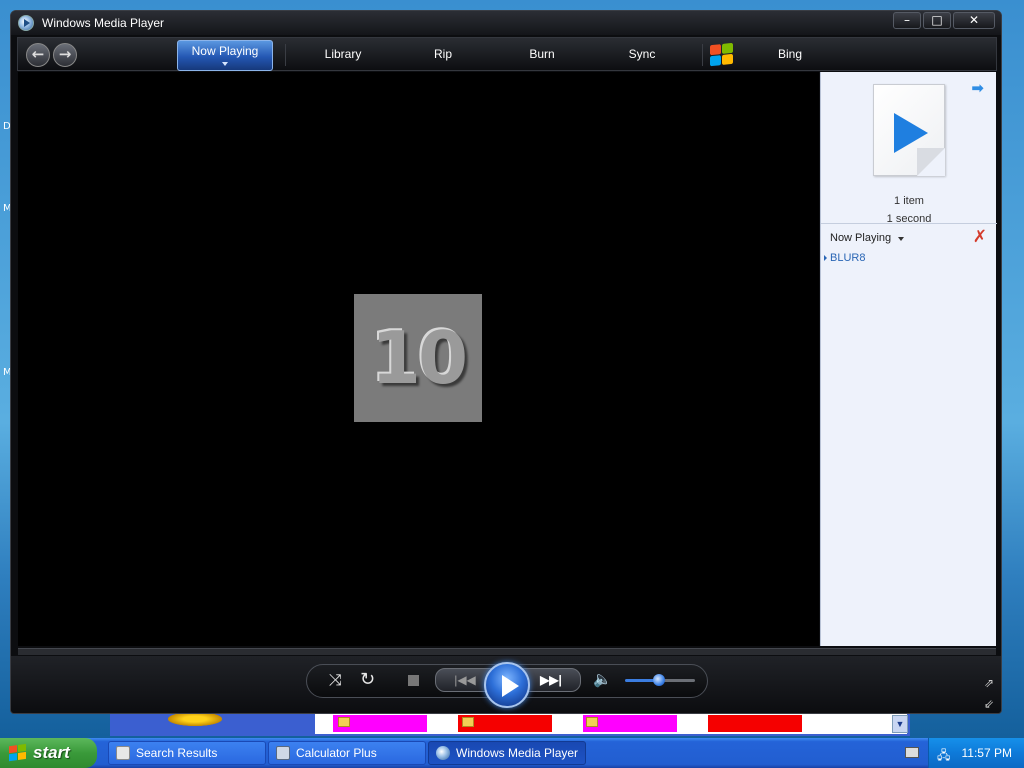 The image size is (1024, 768). I want to click on shuffle-icon: ⤨, so click(335, 680).